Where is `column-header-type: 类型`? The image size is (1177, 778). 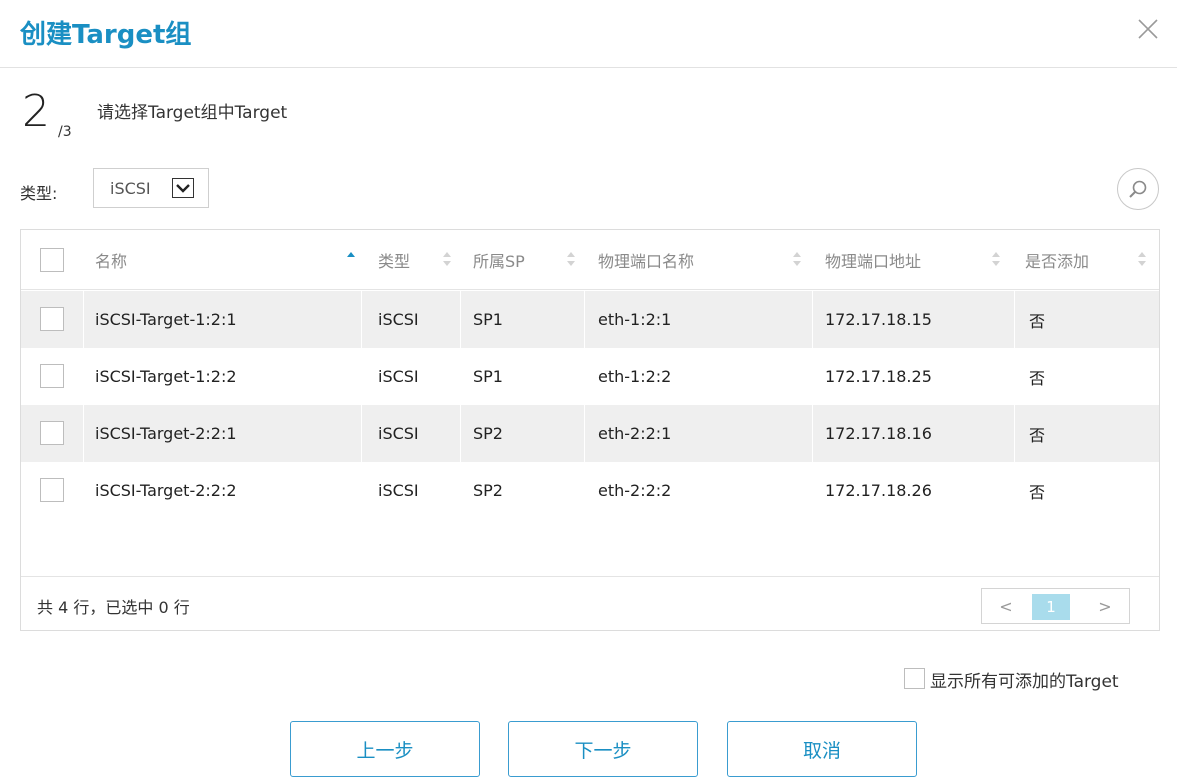 column-header-type: 类型 is located at coordinates (394, 259).